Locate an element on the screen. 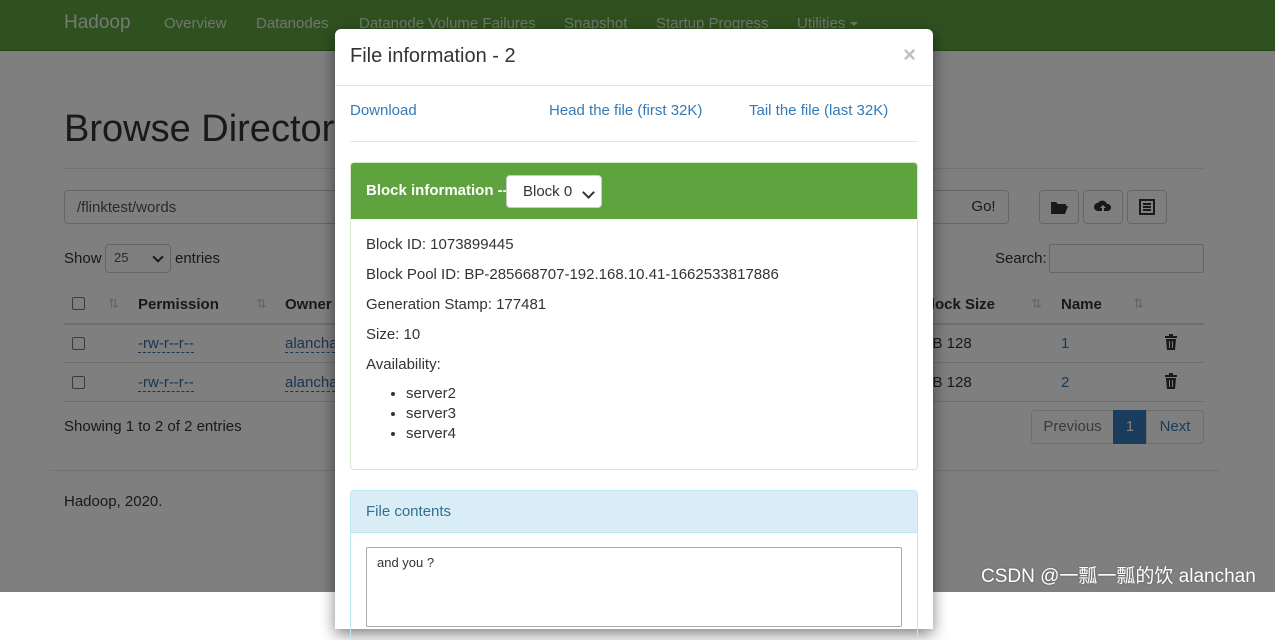  block-select: Block 0 is located at coordinates (554, 191).